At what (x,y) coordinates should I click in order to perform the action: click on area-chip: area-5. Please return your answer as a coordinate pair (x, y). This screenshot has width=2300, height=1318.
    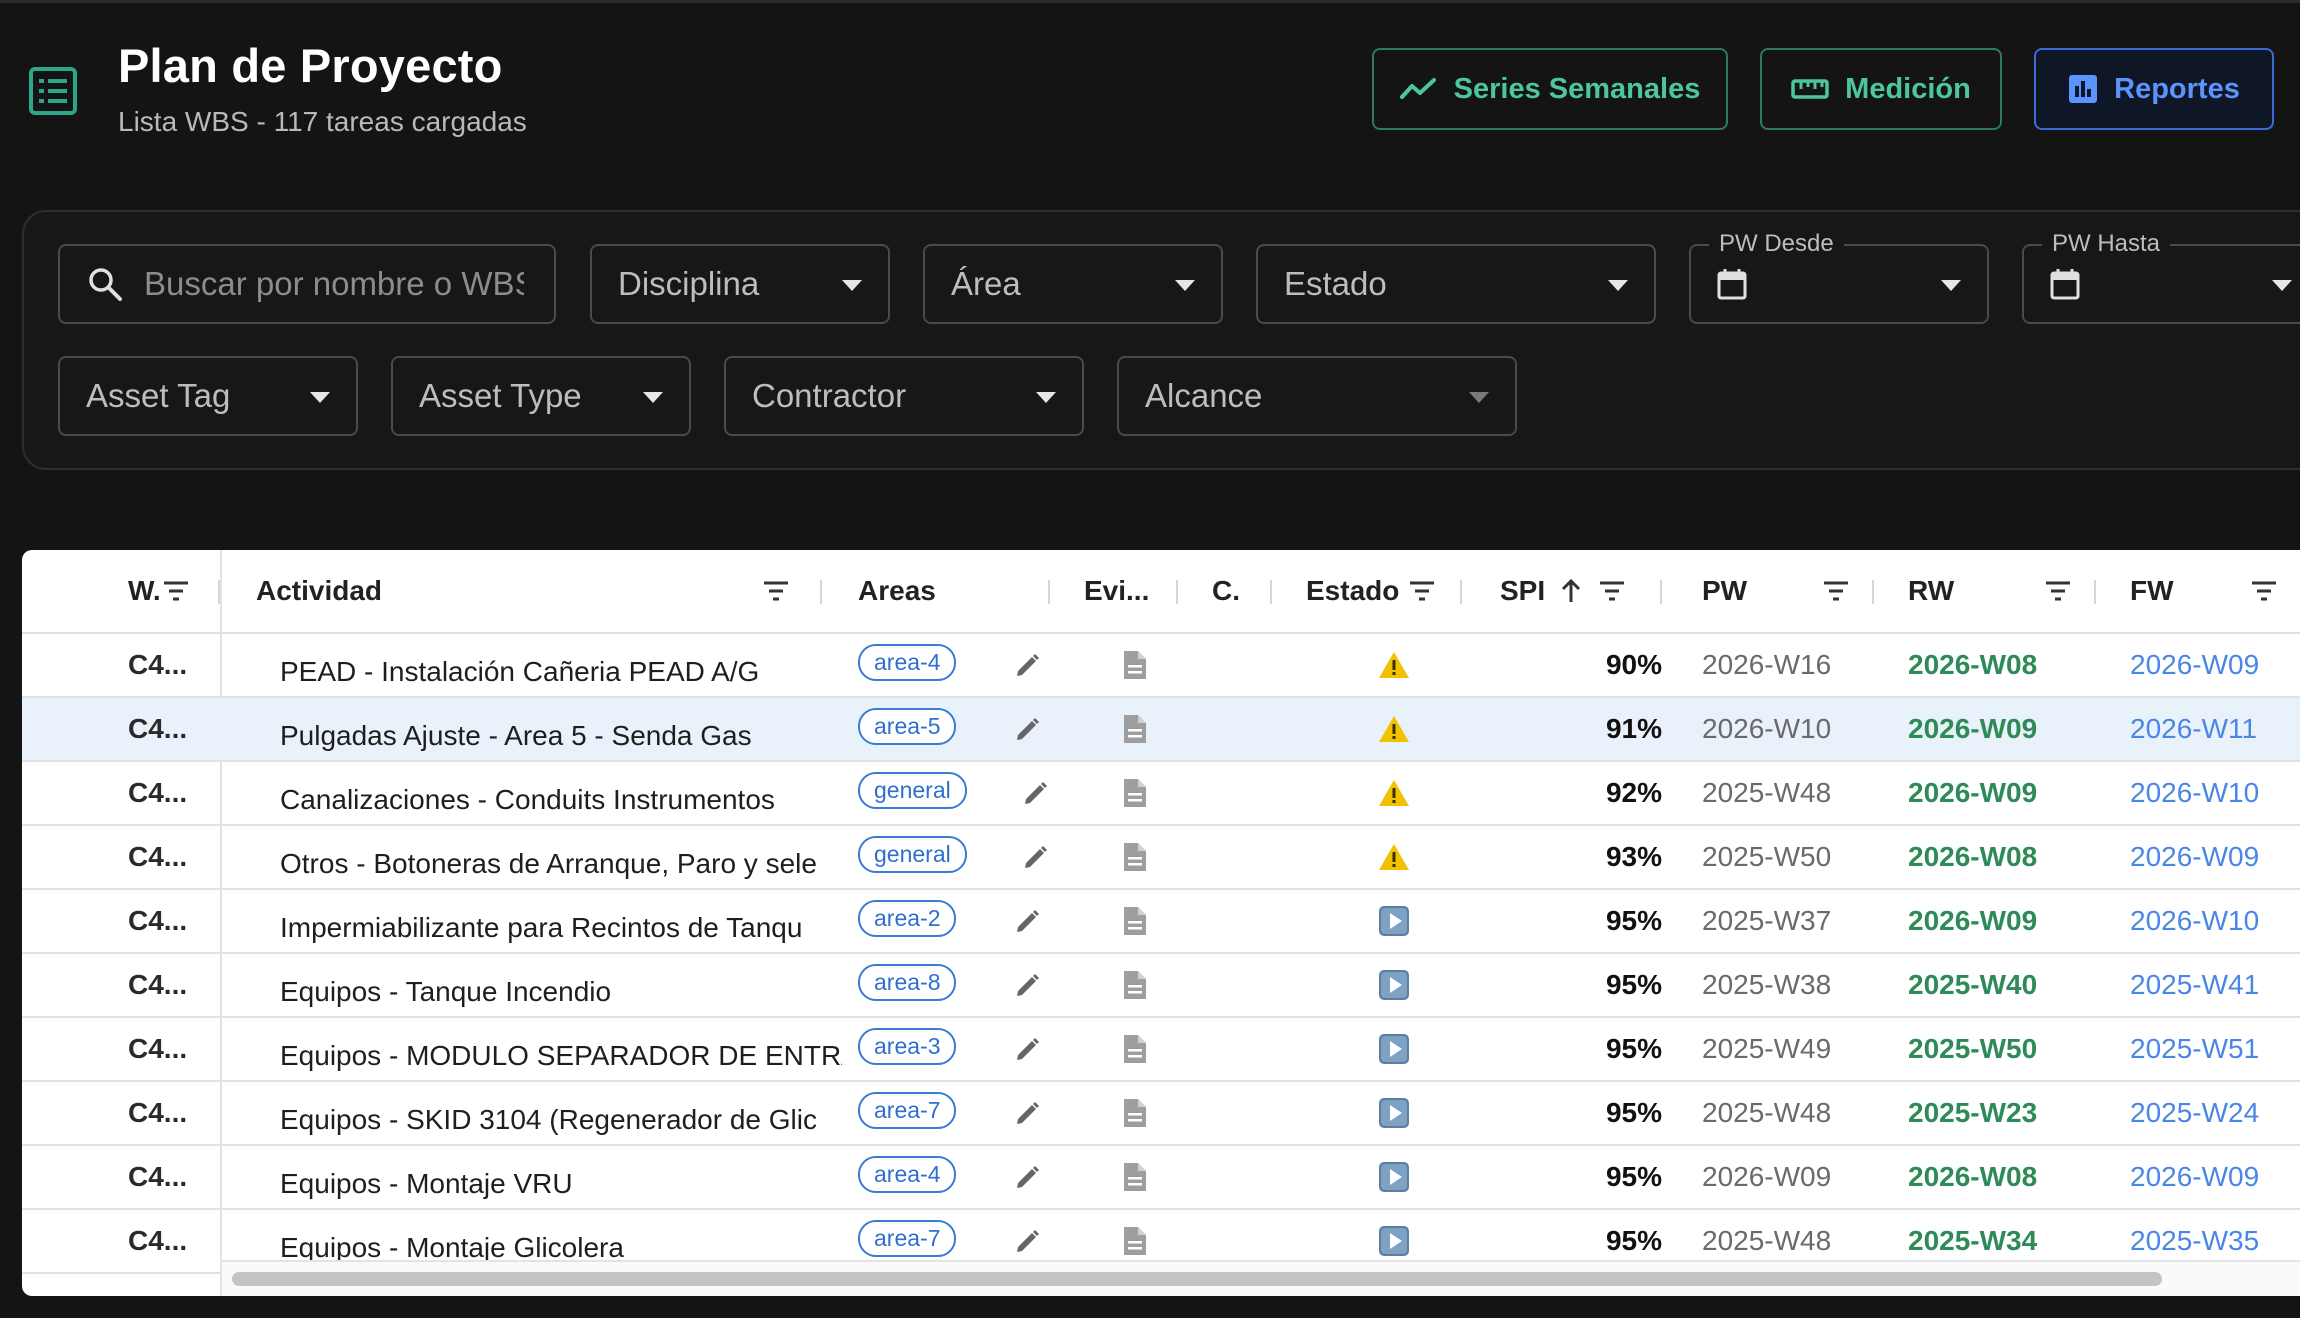
    Looking at the image, I should click on (907, 726).